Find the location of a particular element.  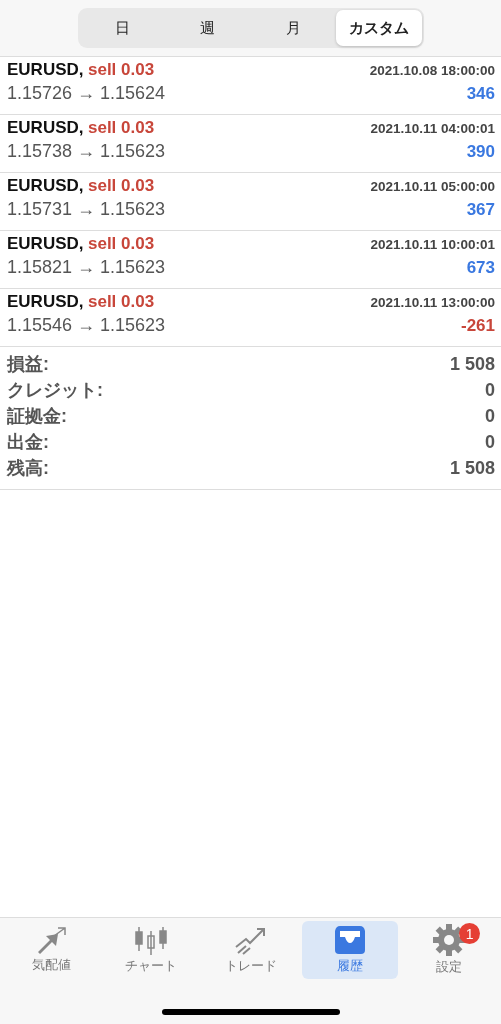

deal-row: EURUSD, sell 0.03 2021.10.11 05:00:00 1.15731 → 1.15623 367 is located at coordinates (250, 202).